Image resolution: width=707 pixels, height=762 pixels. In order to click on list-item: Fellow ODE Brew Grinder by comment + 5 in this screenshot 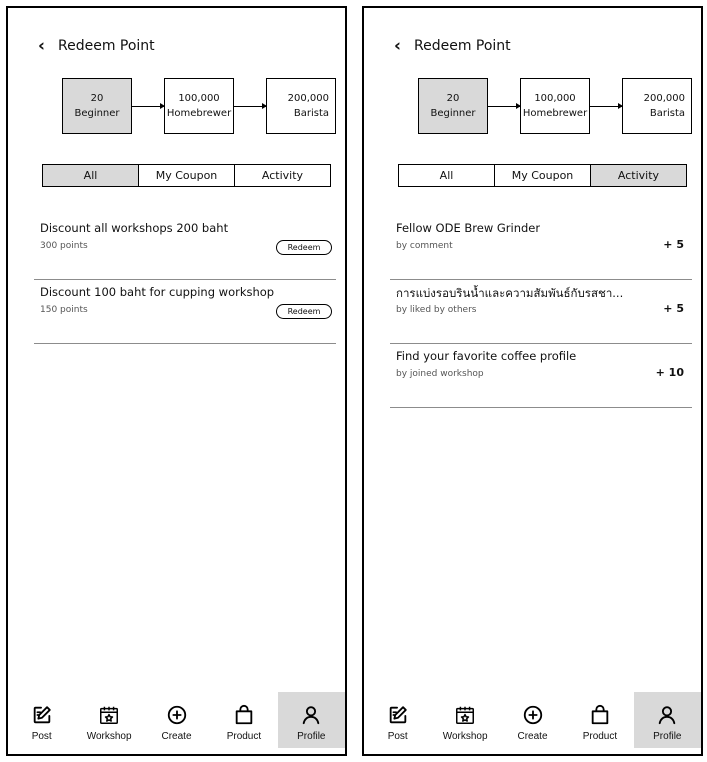, I will do `click(541, 248)`.